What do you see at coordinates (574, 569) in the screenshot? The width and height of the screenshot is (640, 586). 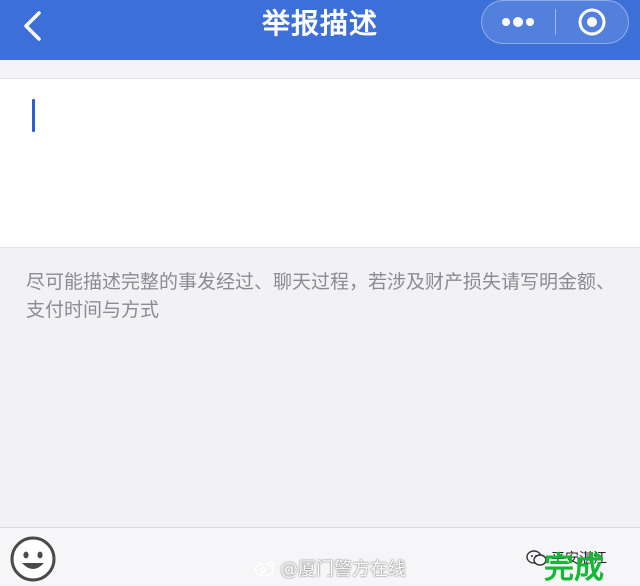 I see `done-button: 完成` at bounding box center [574, 569].